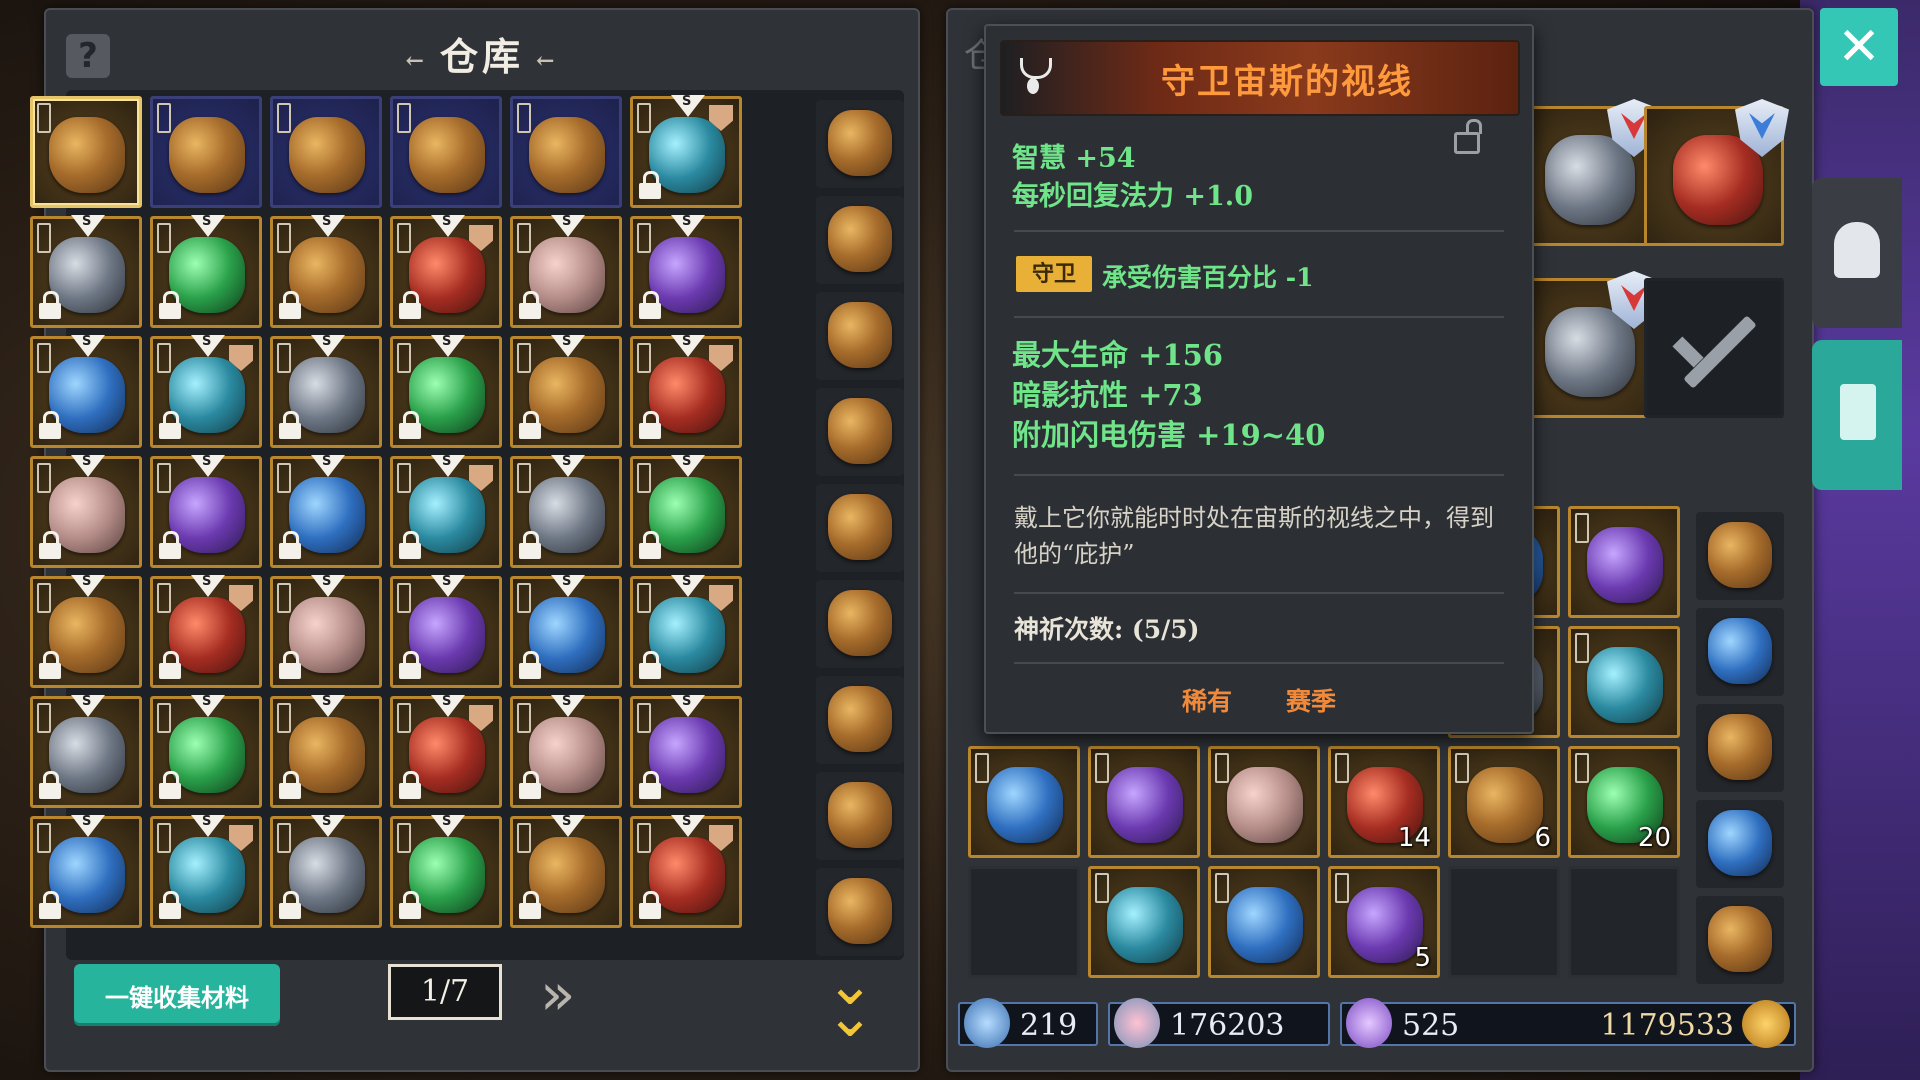 This screenshot has height=1080, width=1920. Describe the element at coordinates (1384, 922) in the screenshot. I see `inventory-slot: 5` at that location.